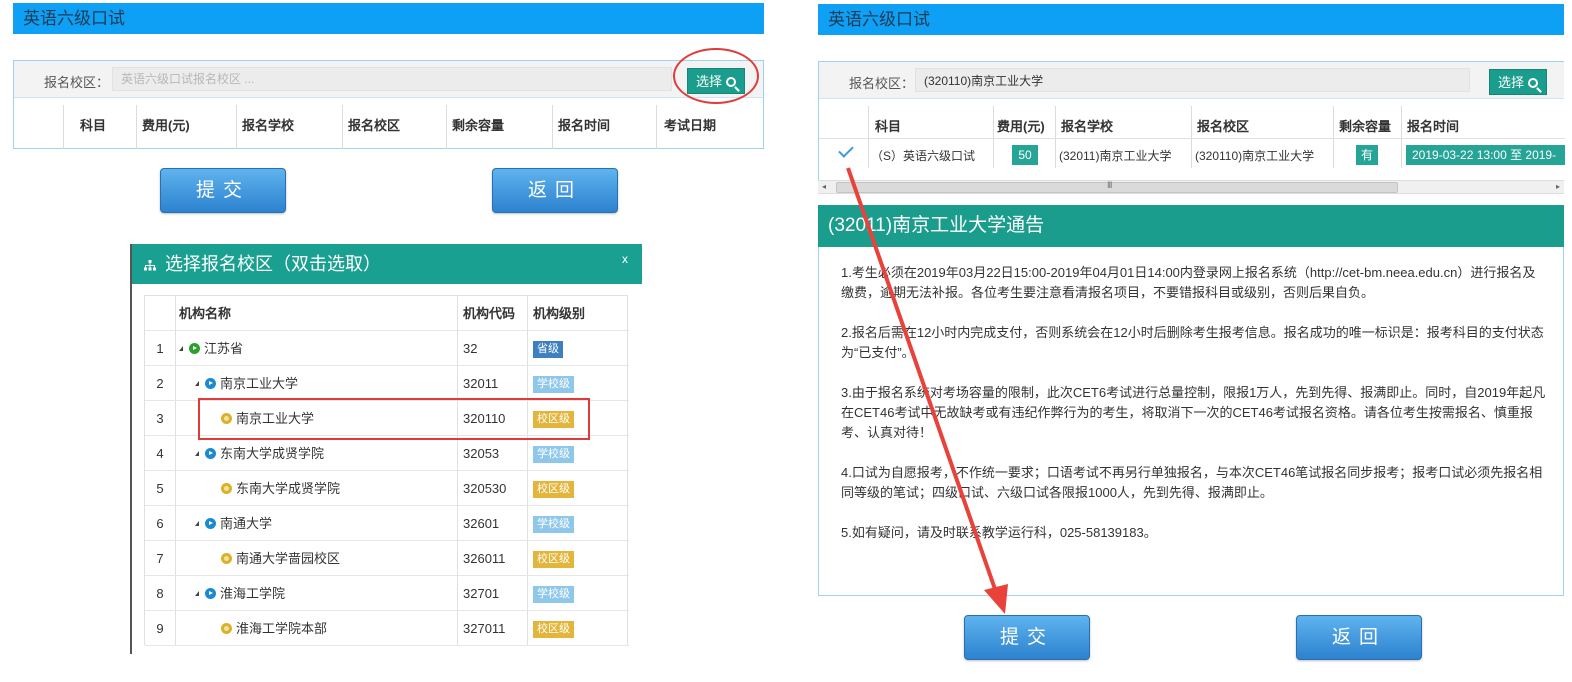 This screenshot has width=1572, height=682. What do you see at coordinates (922, 380) in the screenshot?
I see `arrow-shaft` at bounding box center [922, 380].